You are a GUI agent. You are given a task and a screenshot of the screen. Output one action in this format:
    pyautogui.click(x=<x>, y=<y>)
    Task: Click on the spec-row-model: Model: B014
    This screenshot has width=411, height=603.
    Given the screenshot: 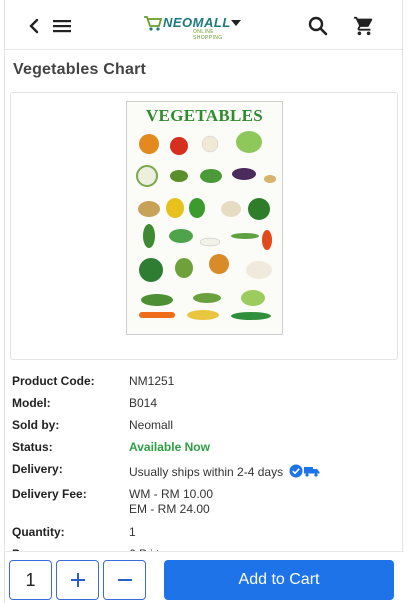 What is the action you would take?
    pyautogui.click(x=202, y=407)
    